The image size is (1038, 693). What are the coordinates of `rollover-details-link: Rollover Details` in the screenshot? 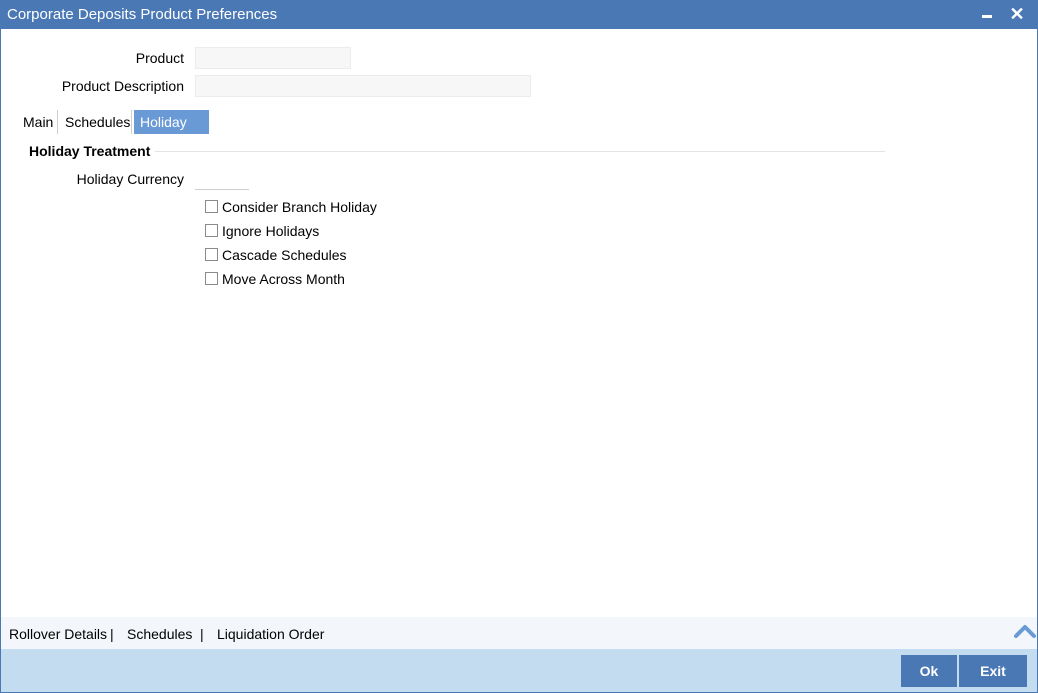 It's located at (58, 634).